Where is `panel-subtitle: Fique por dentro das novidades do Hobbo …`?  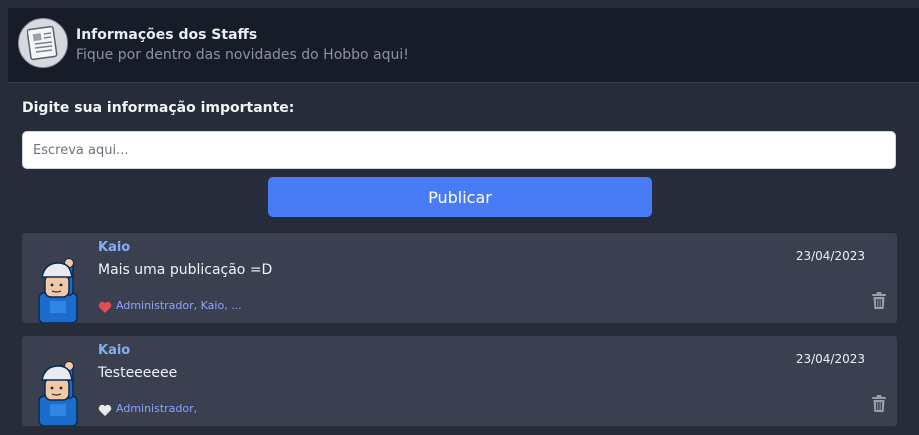 panel-subtitle: Fique por dentro das novidades do Hobbo … is located at coordinates (242, 55).